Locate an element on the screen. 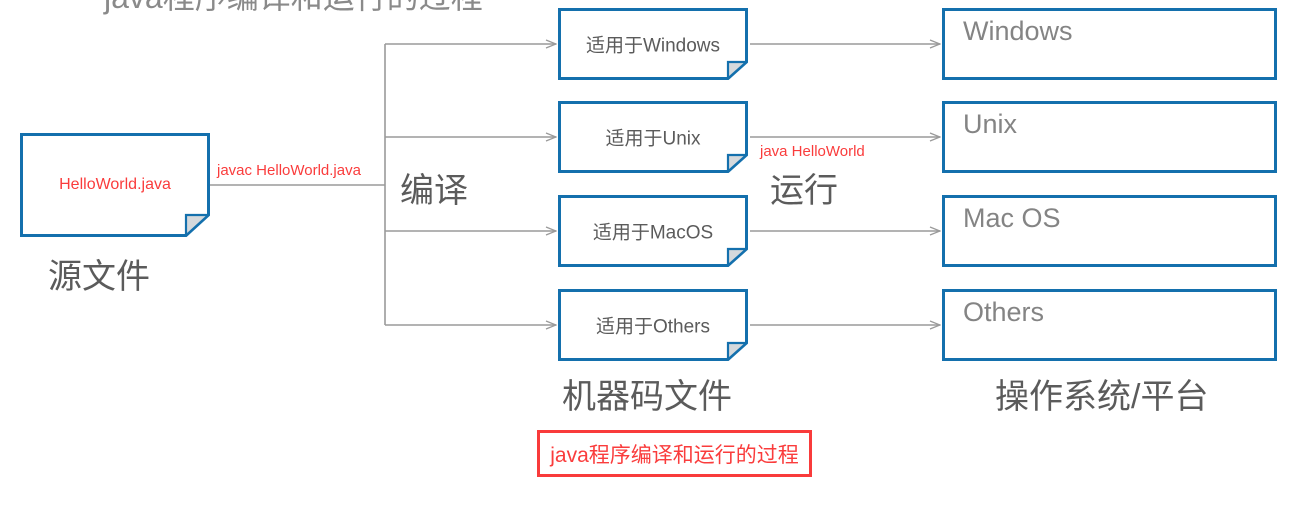  node-machine-code-unix: 适用于Unix is located at coordinates (653, 137).